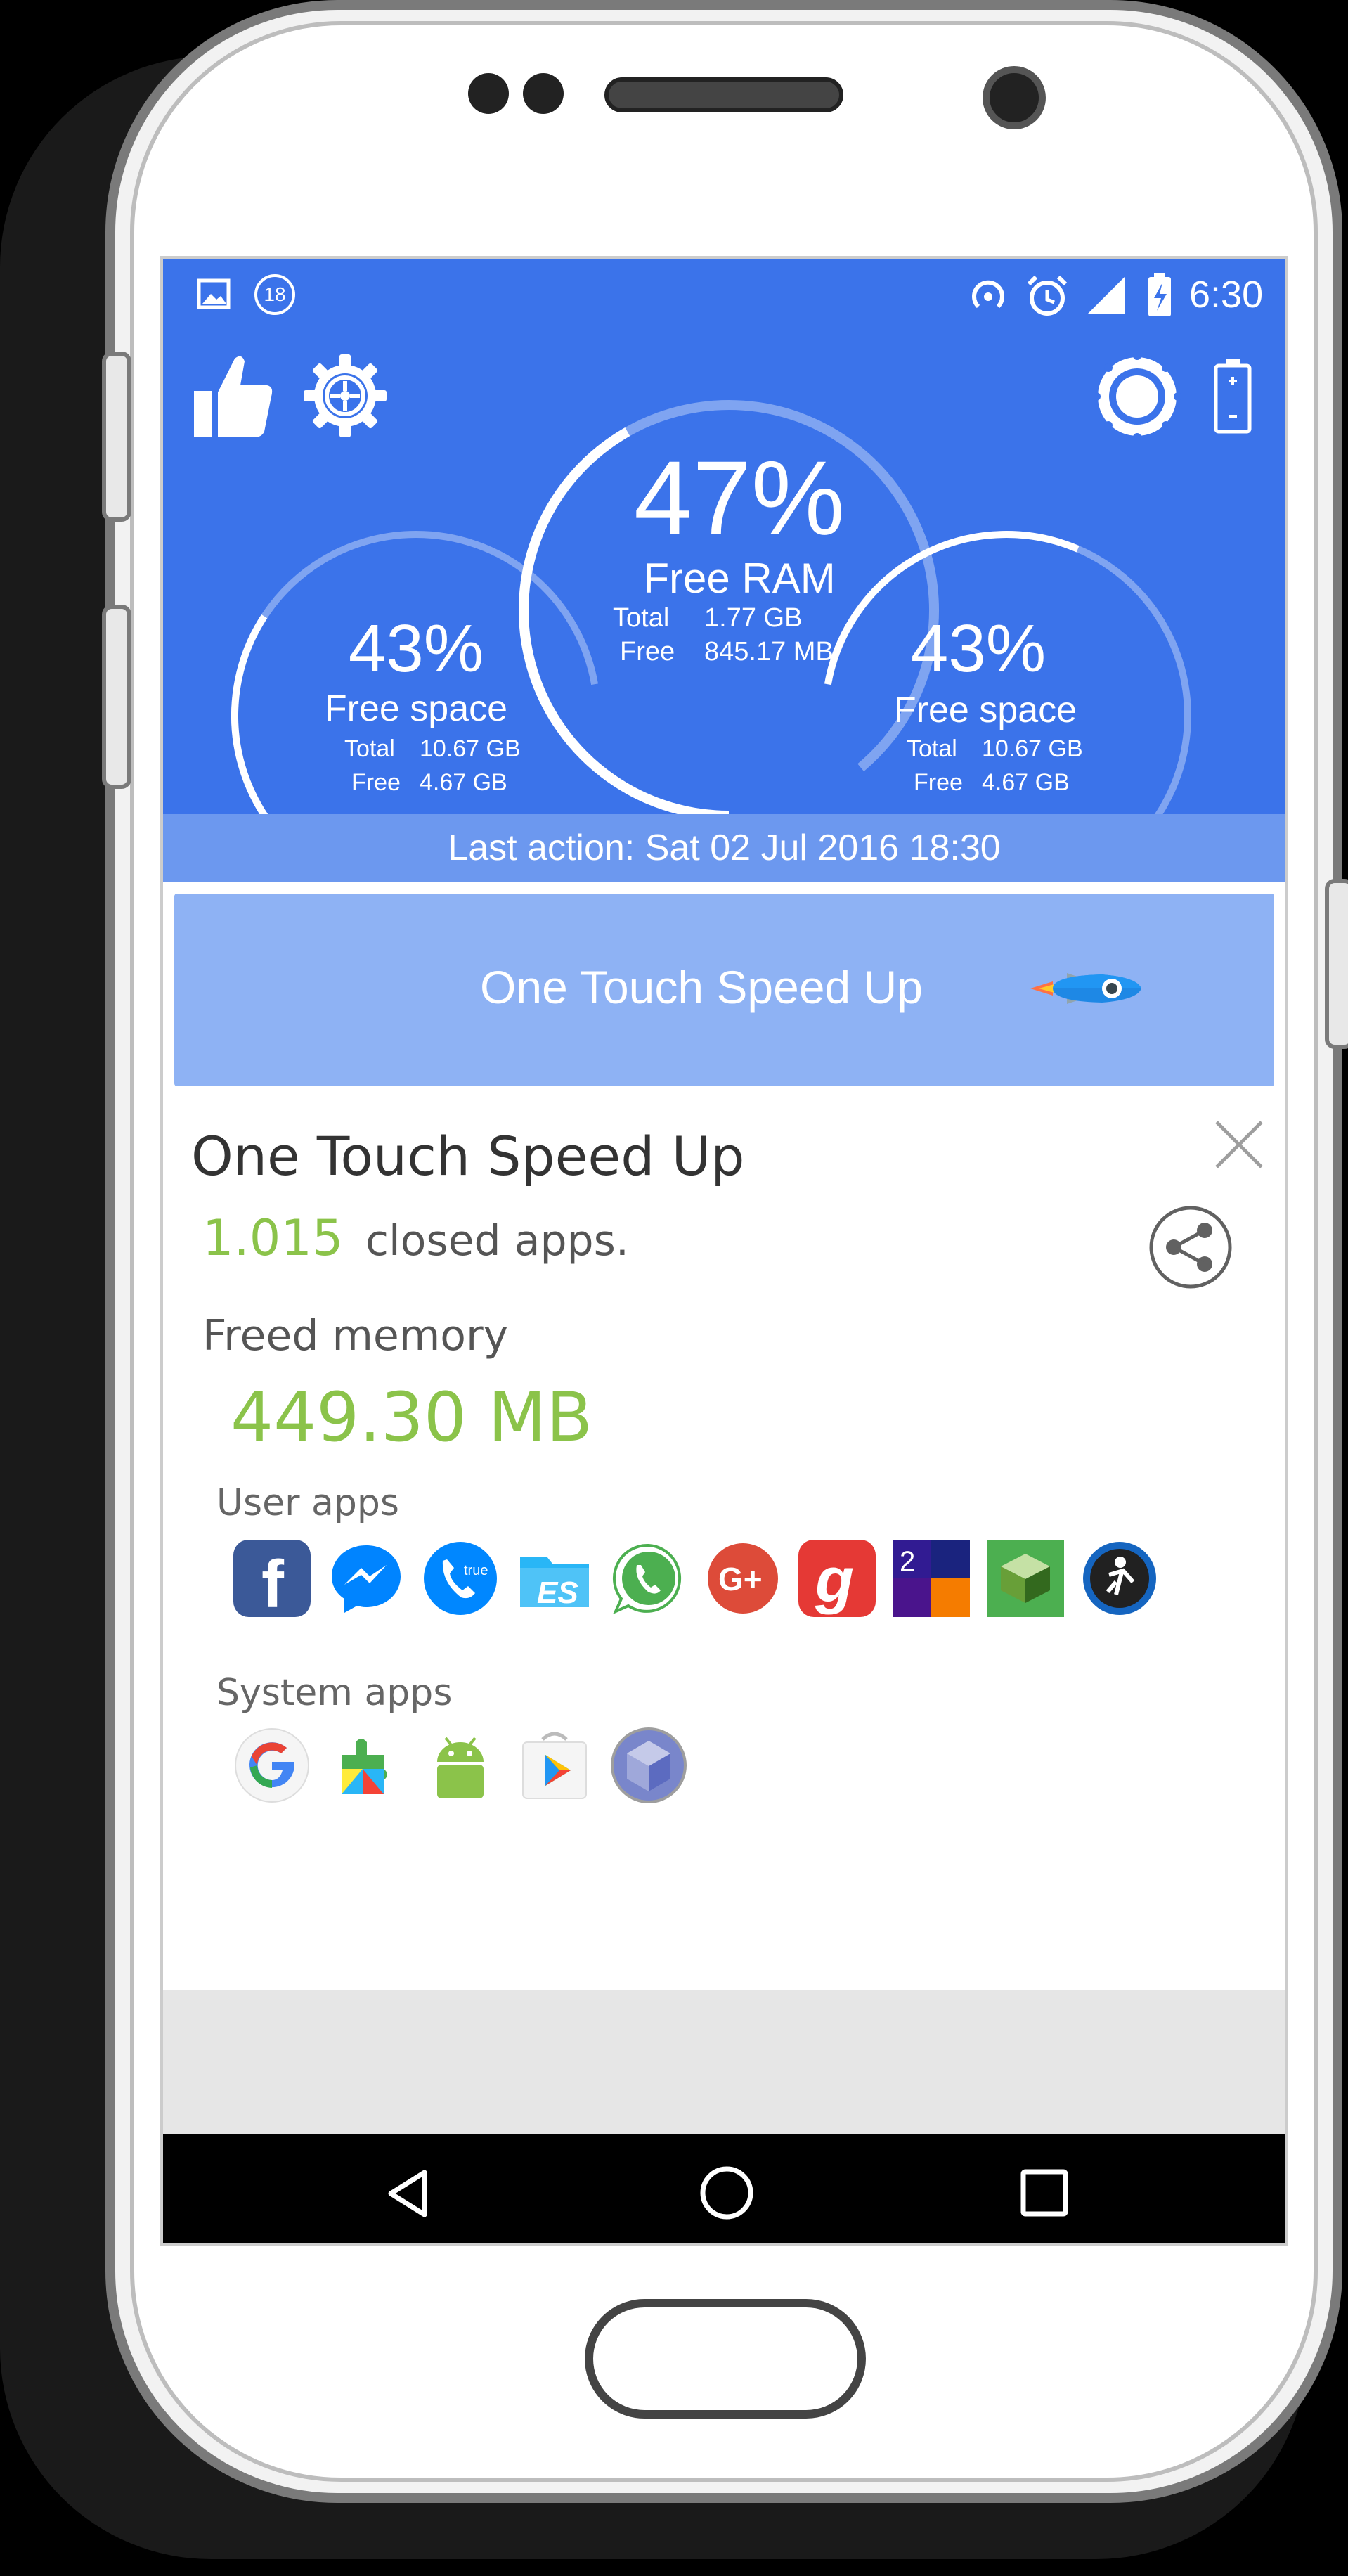 The width and height of the screenshot is (1348, 2576). What do you see at coordinates (355, 1335) in the screenshot?
I see `freed-memory-label: Freed memory` at bounding box center [355, 1335].